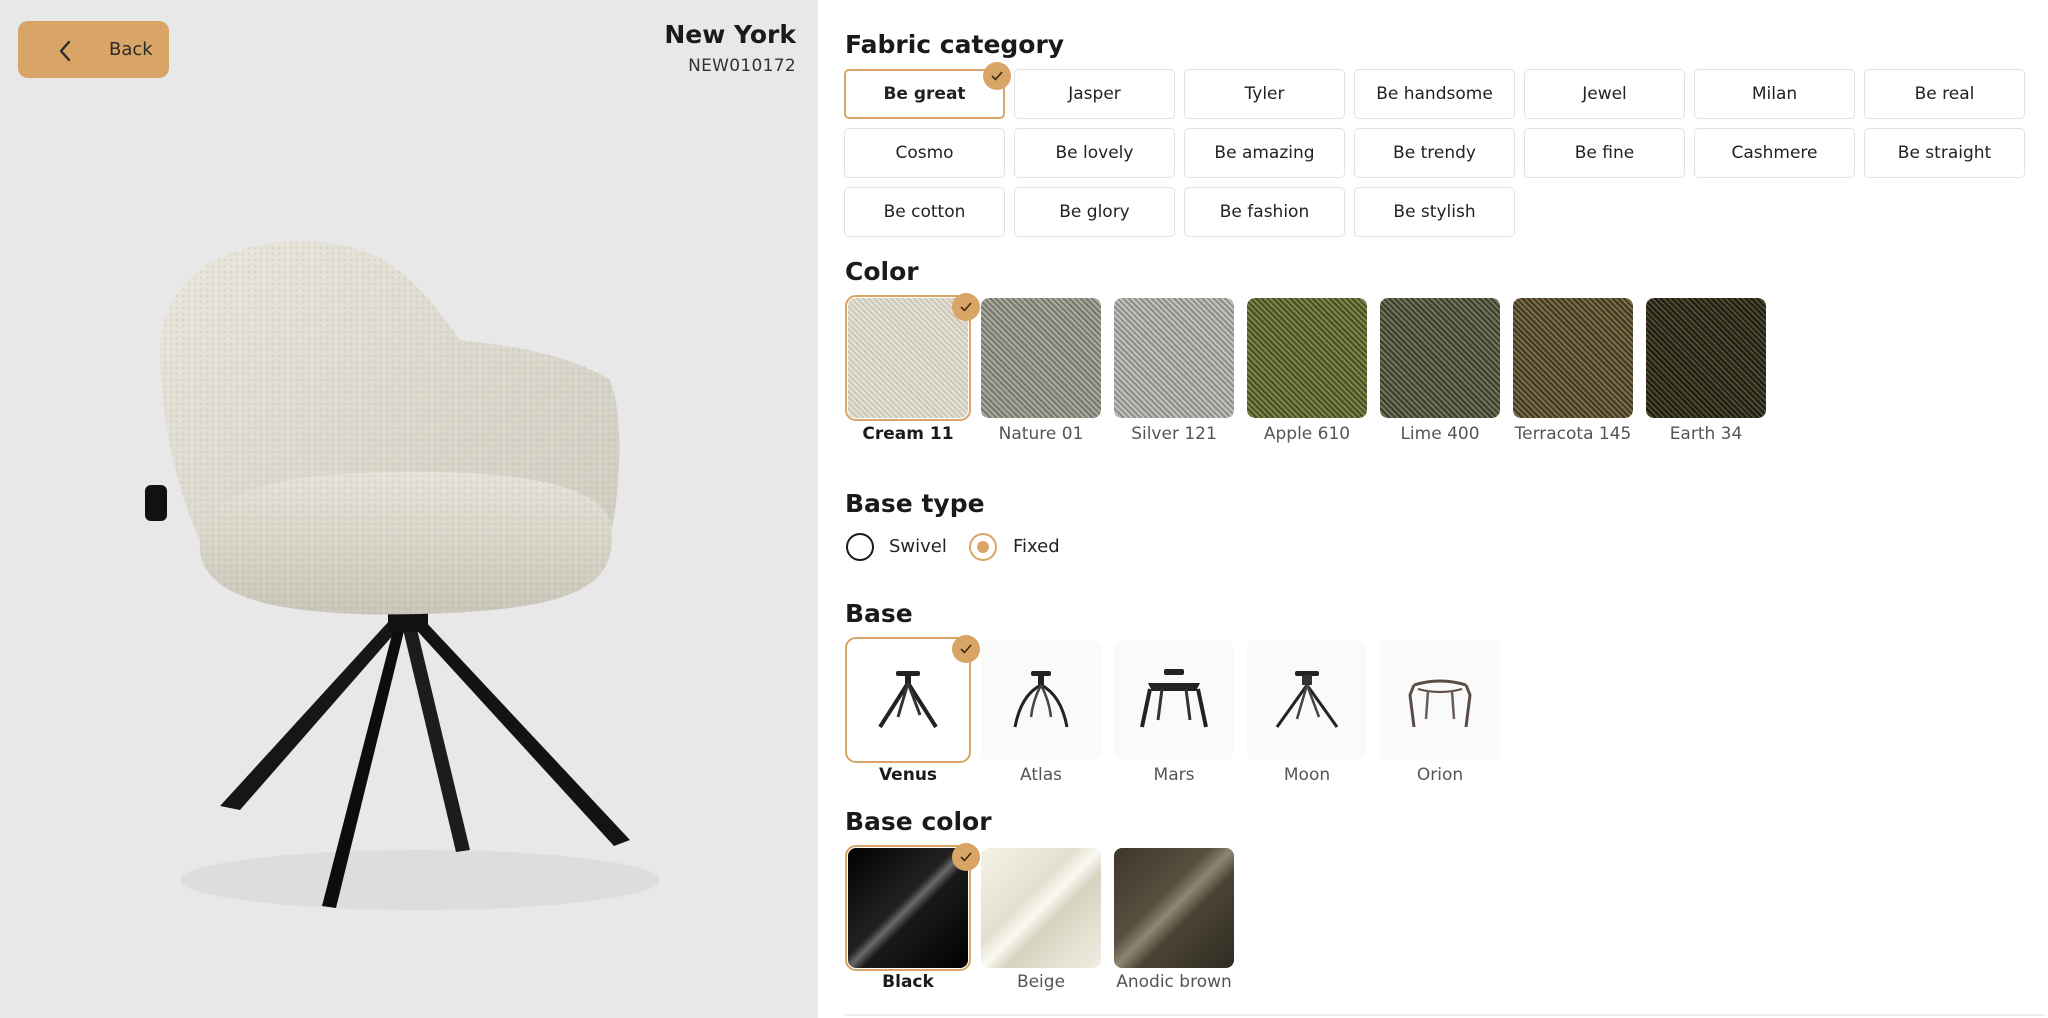 This screenshot has height=1018, width=2048. I want to click on fabric-option-label: Be stylish, so click(1434, 212).